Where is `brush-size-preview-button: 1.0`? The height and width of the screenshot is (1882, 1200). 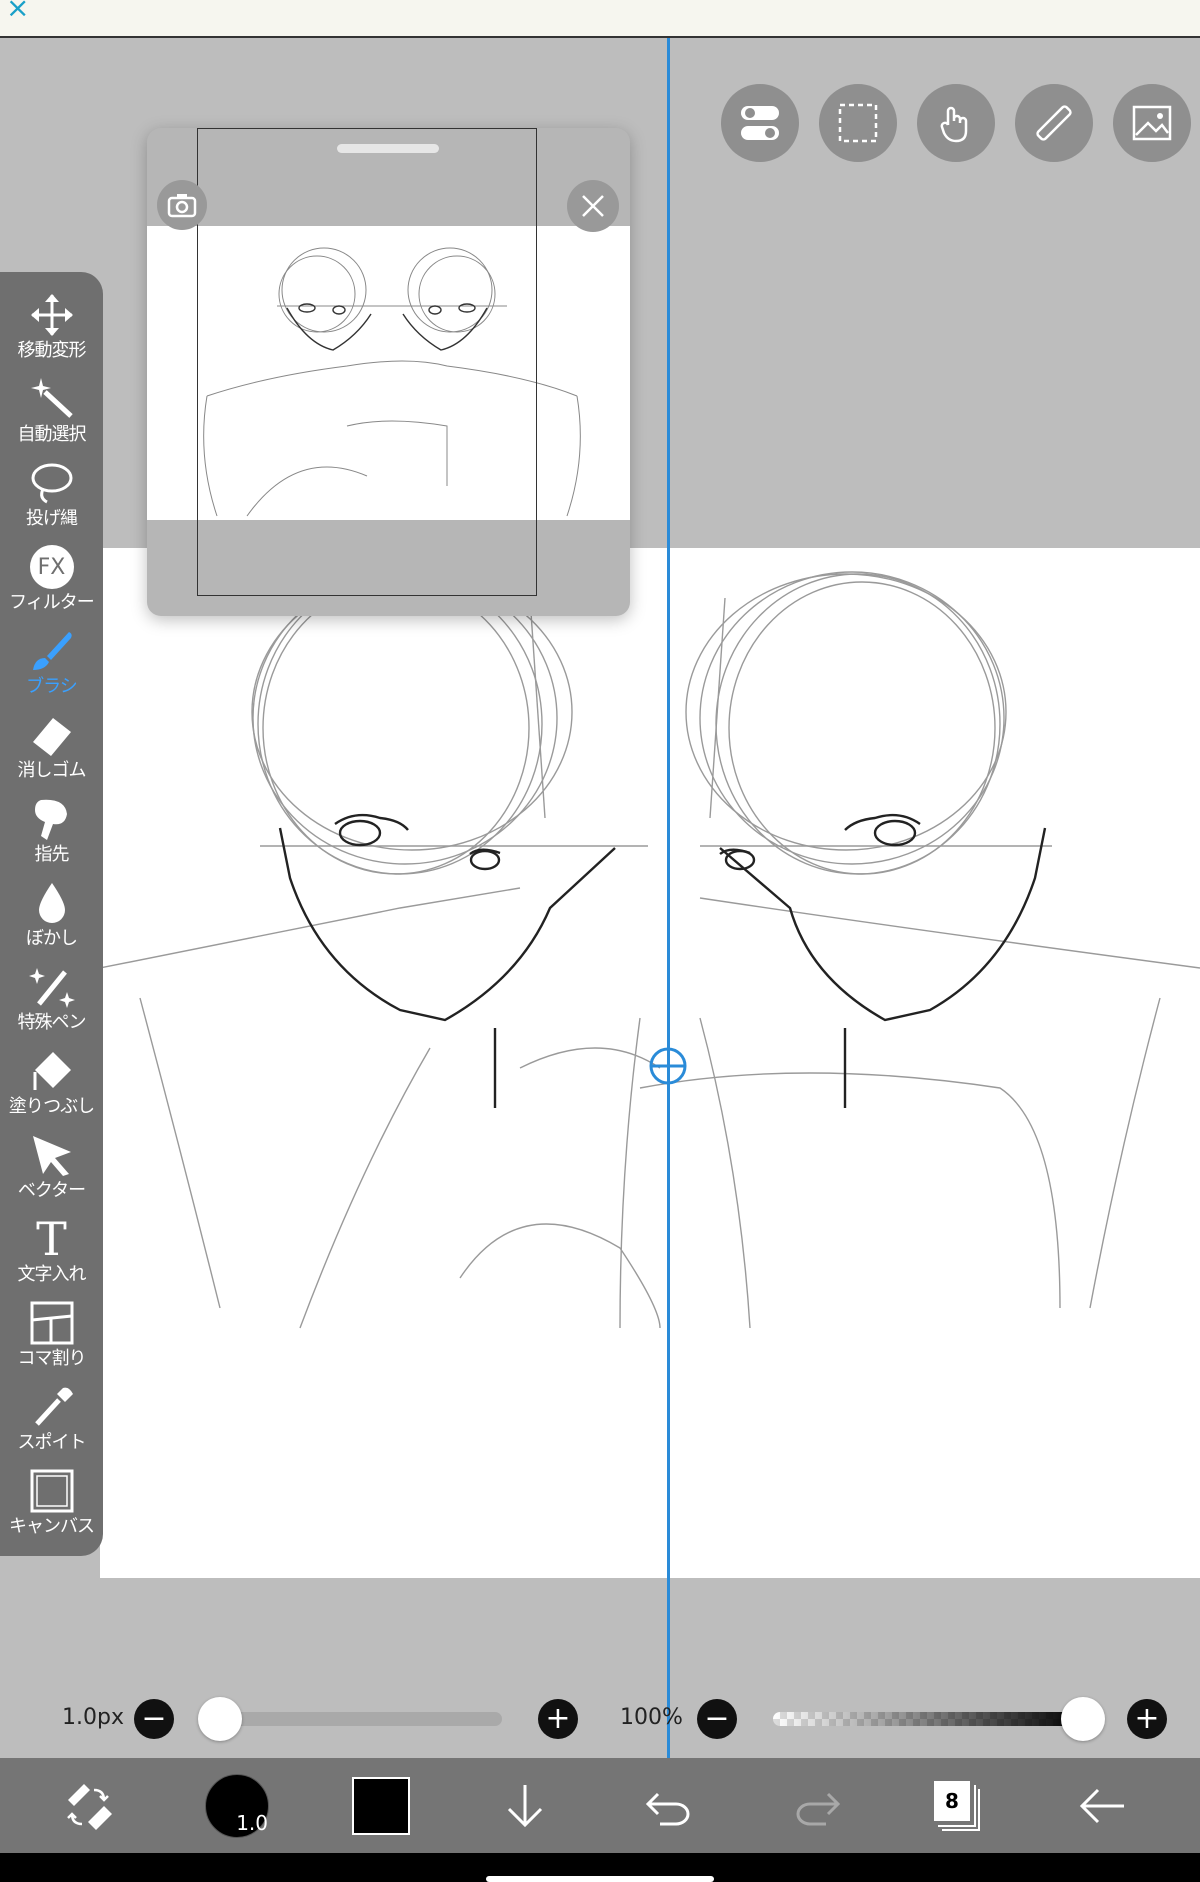 brush-size-preview-button: 1.0 is located at coordinates (237, 1805).